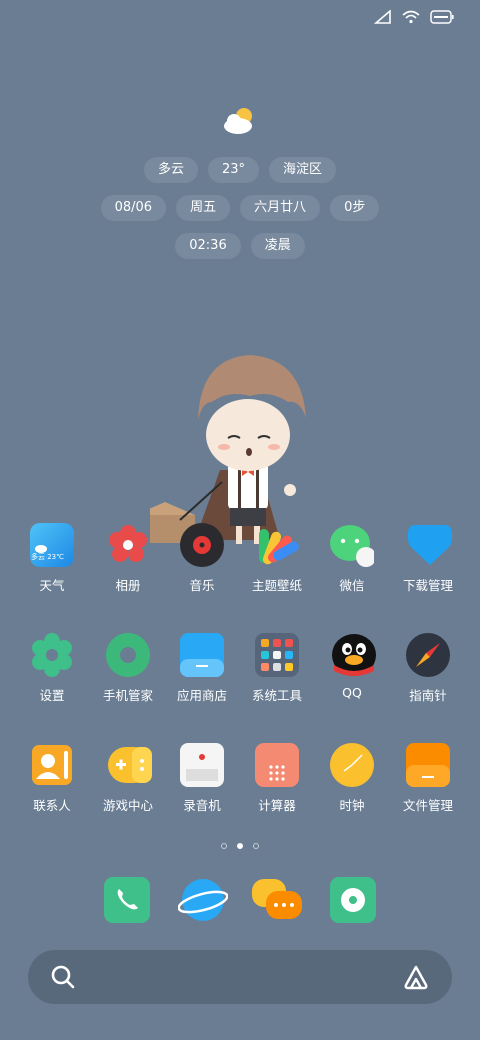 Image resolution: width=480 pixels, height=1040 pixels. What do you see at coordinates (128, 655) in the screenshot?
I see `security-icon` at bounding box center [128, 655].